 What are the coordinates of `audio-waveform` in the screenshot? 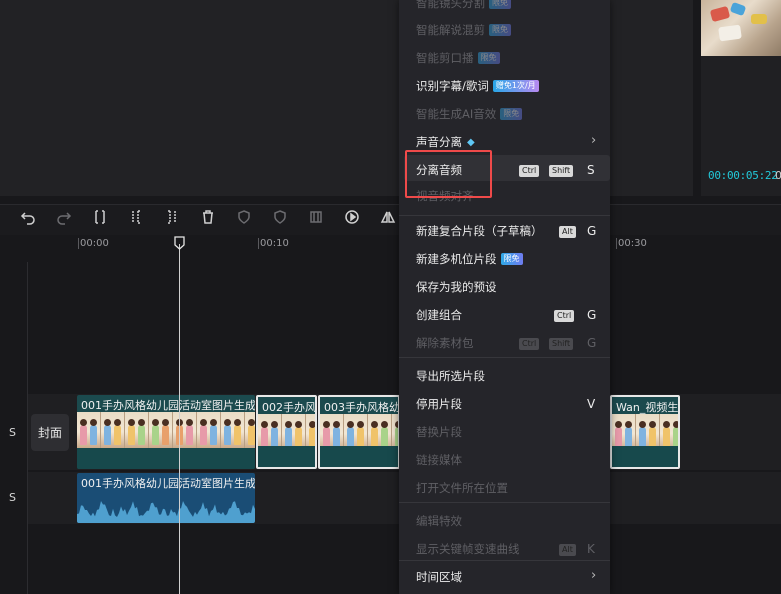 It's located at (166, 512).